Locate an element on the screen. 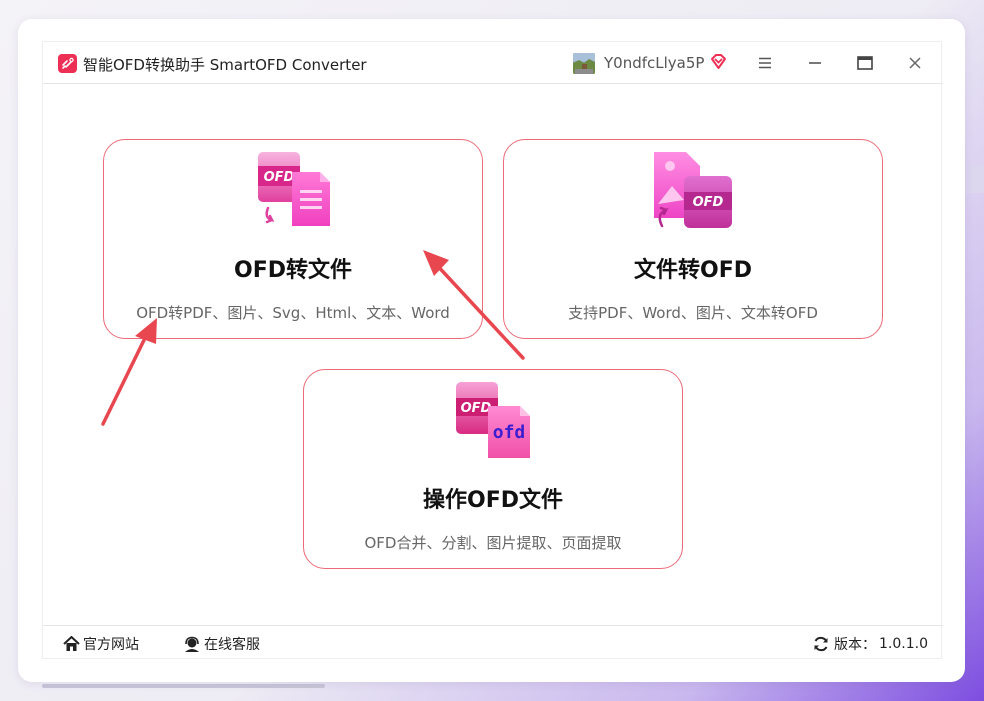 This screenshot has height=701, width=984. card-description: 支持PDF、Word、图片、文本转OFD is located at coordinates (693, 313).